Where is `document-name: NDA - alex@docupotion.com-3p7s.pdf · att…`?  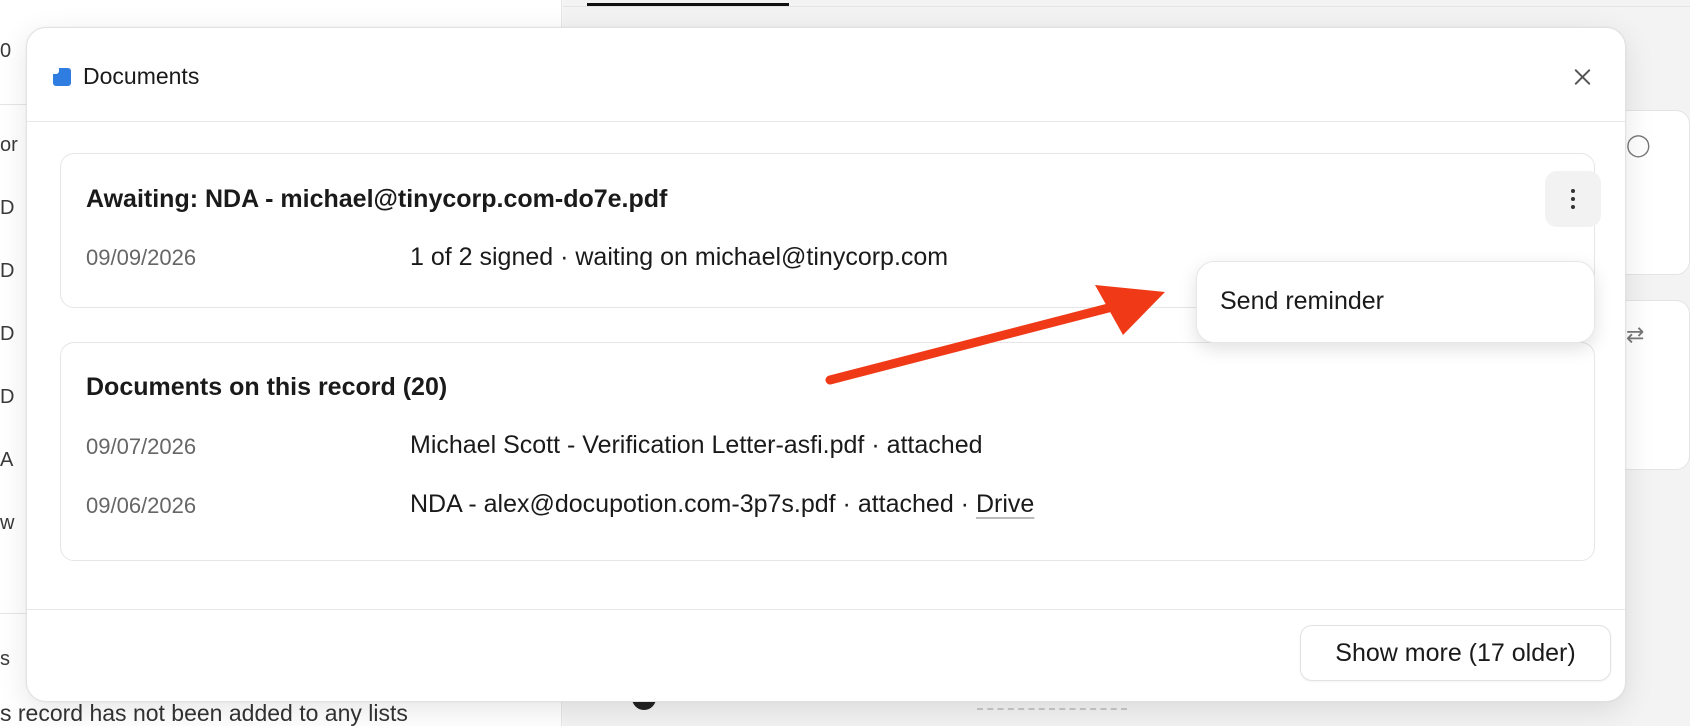
document-name: NDA - alex@docupotion.com-3p7s.pdf · att… is located at coordinates (693, 504).